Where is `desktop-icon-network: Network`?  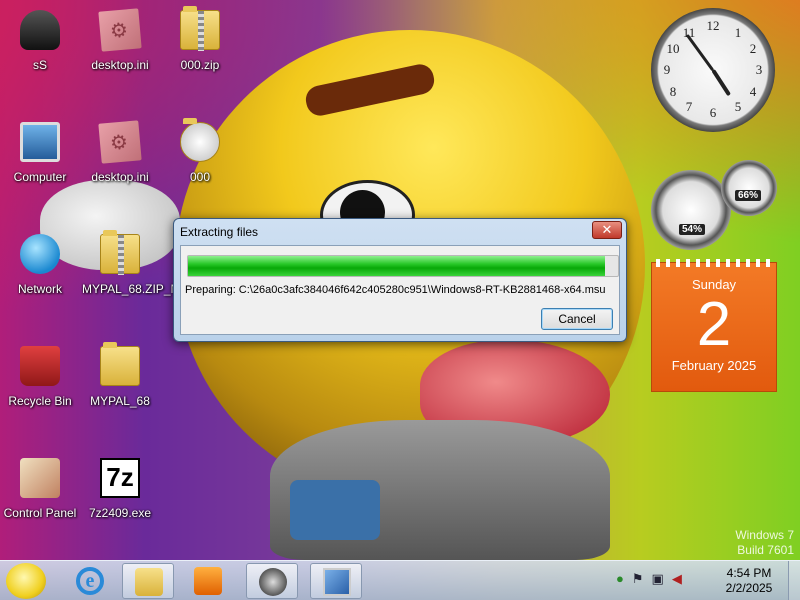
desktop-icon-network: Network is located at coordinates (40, 265).